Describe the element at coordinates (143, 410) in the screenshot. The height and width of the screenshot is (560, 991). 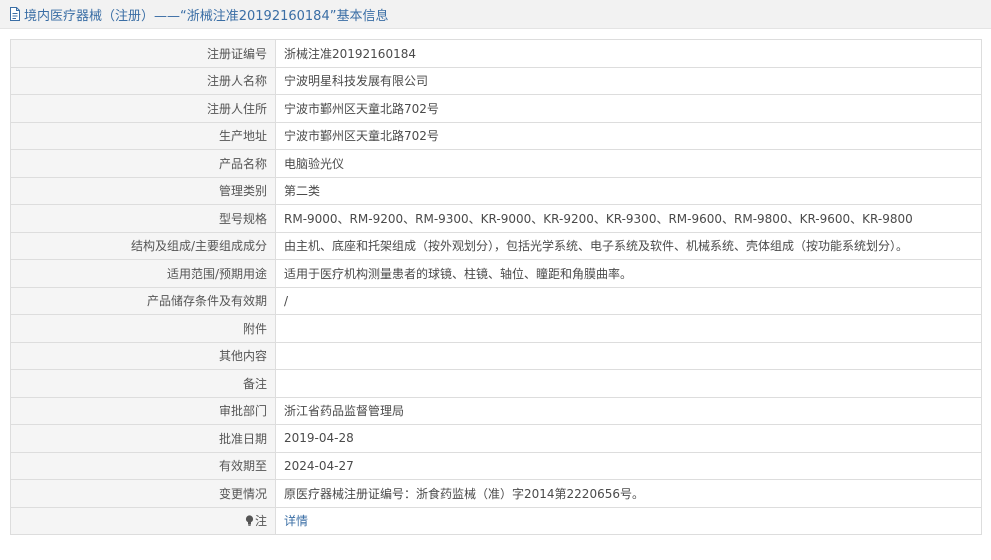
I see `field-label: 审批部门` at that location.